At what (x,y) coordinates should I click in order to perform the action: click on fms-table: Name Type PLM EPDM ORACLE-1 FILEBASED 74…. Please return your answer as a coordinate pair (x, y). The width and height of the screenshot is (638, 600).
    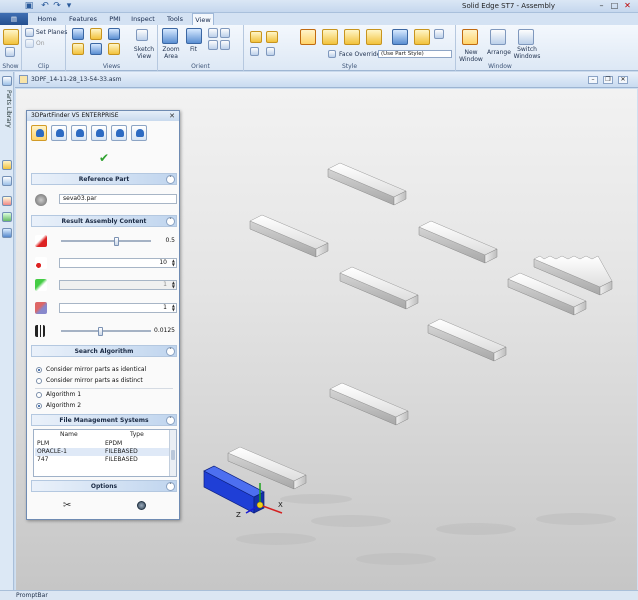
    Looking at the image, I should click on (105, 453).